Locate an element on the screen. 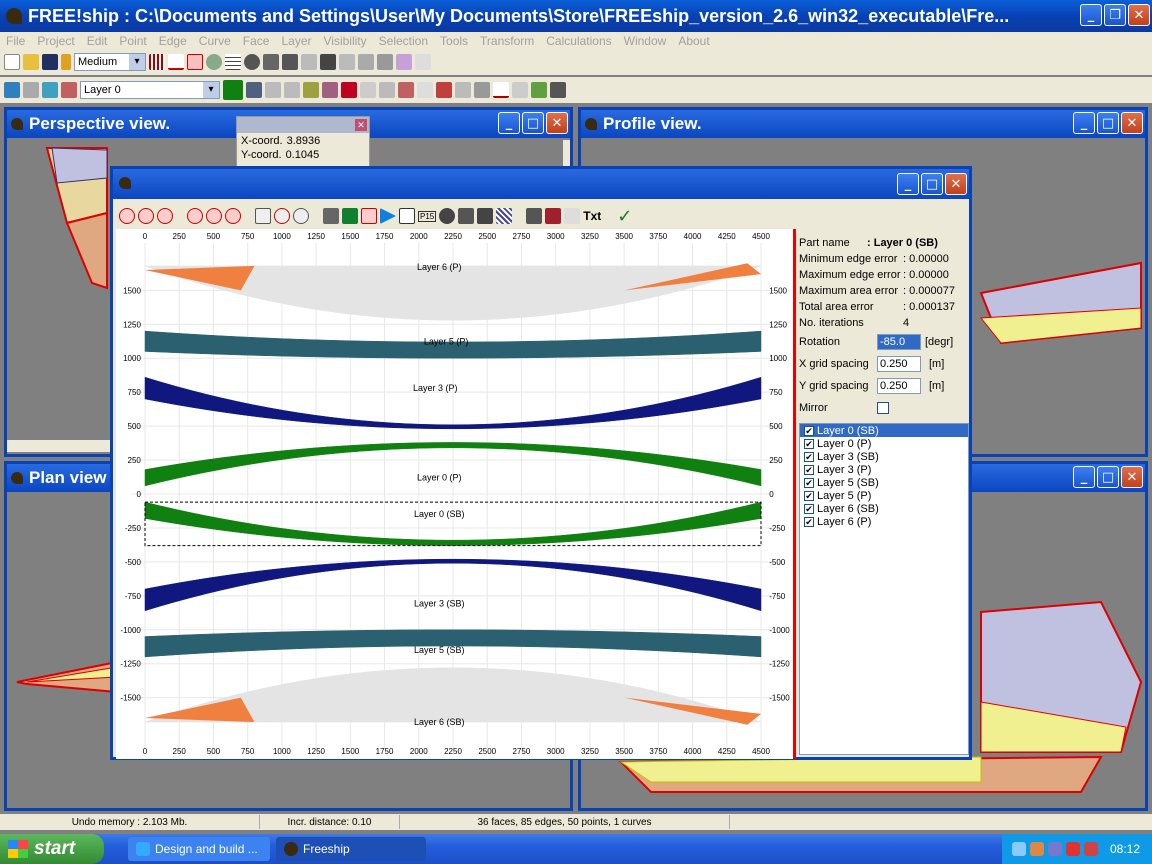  ok-check-icon: ✓ is located at coordinates (624, 216).